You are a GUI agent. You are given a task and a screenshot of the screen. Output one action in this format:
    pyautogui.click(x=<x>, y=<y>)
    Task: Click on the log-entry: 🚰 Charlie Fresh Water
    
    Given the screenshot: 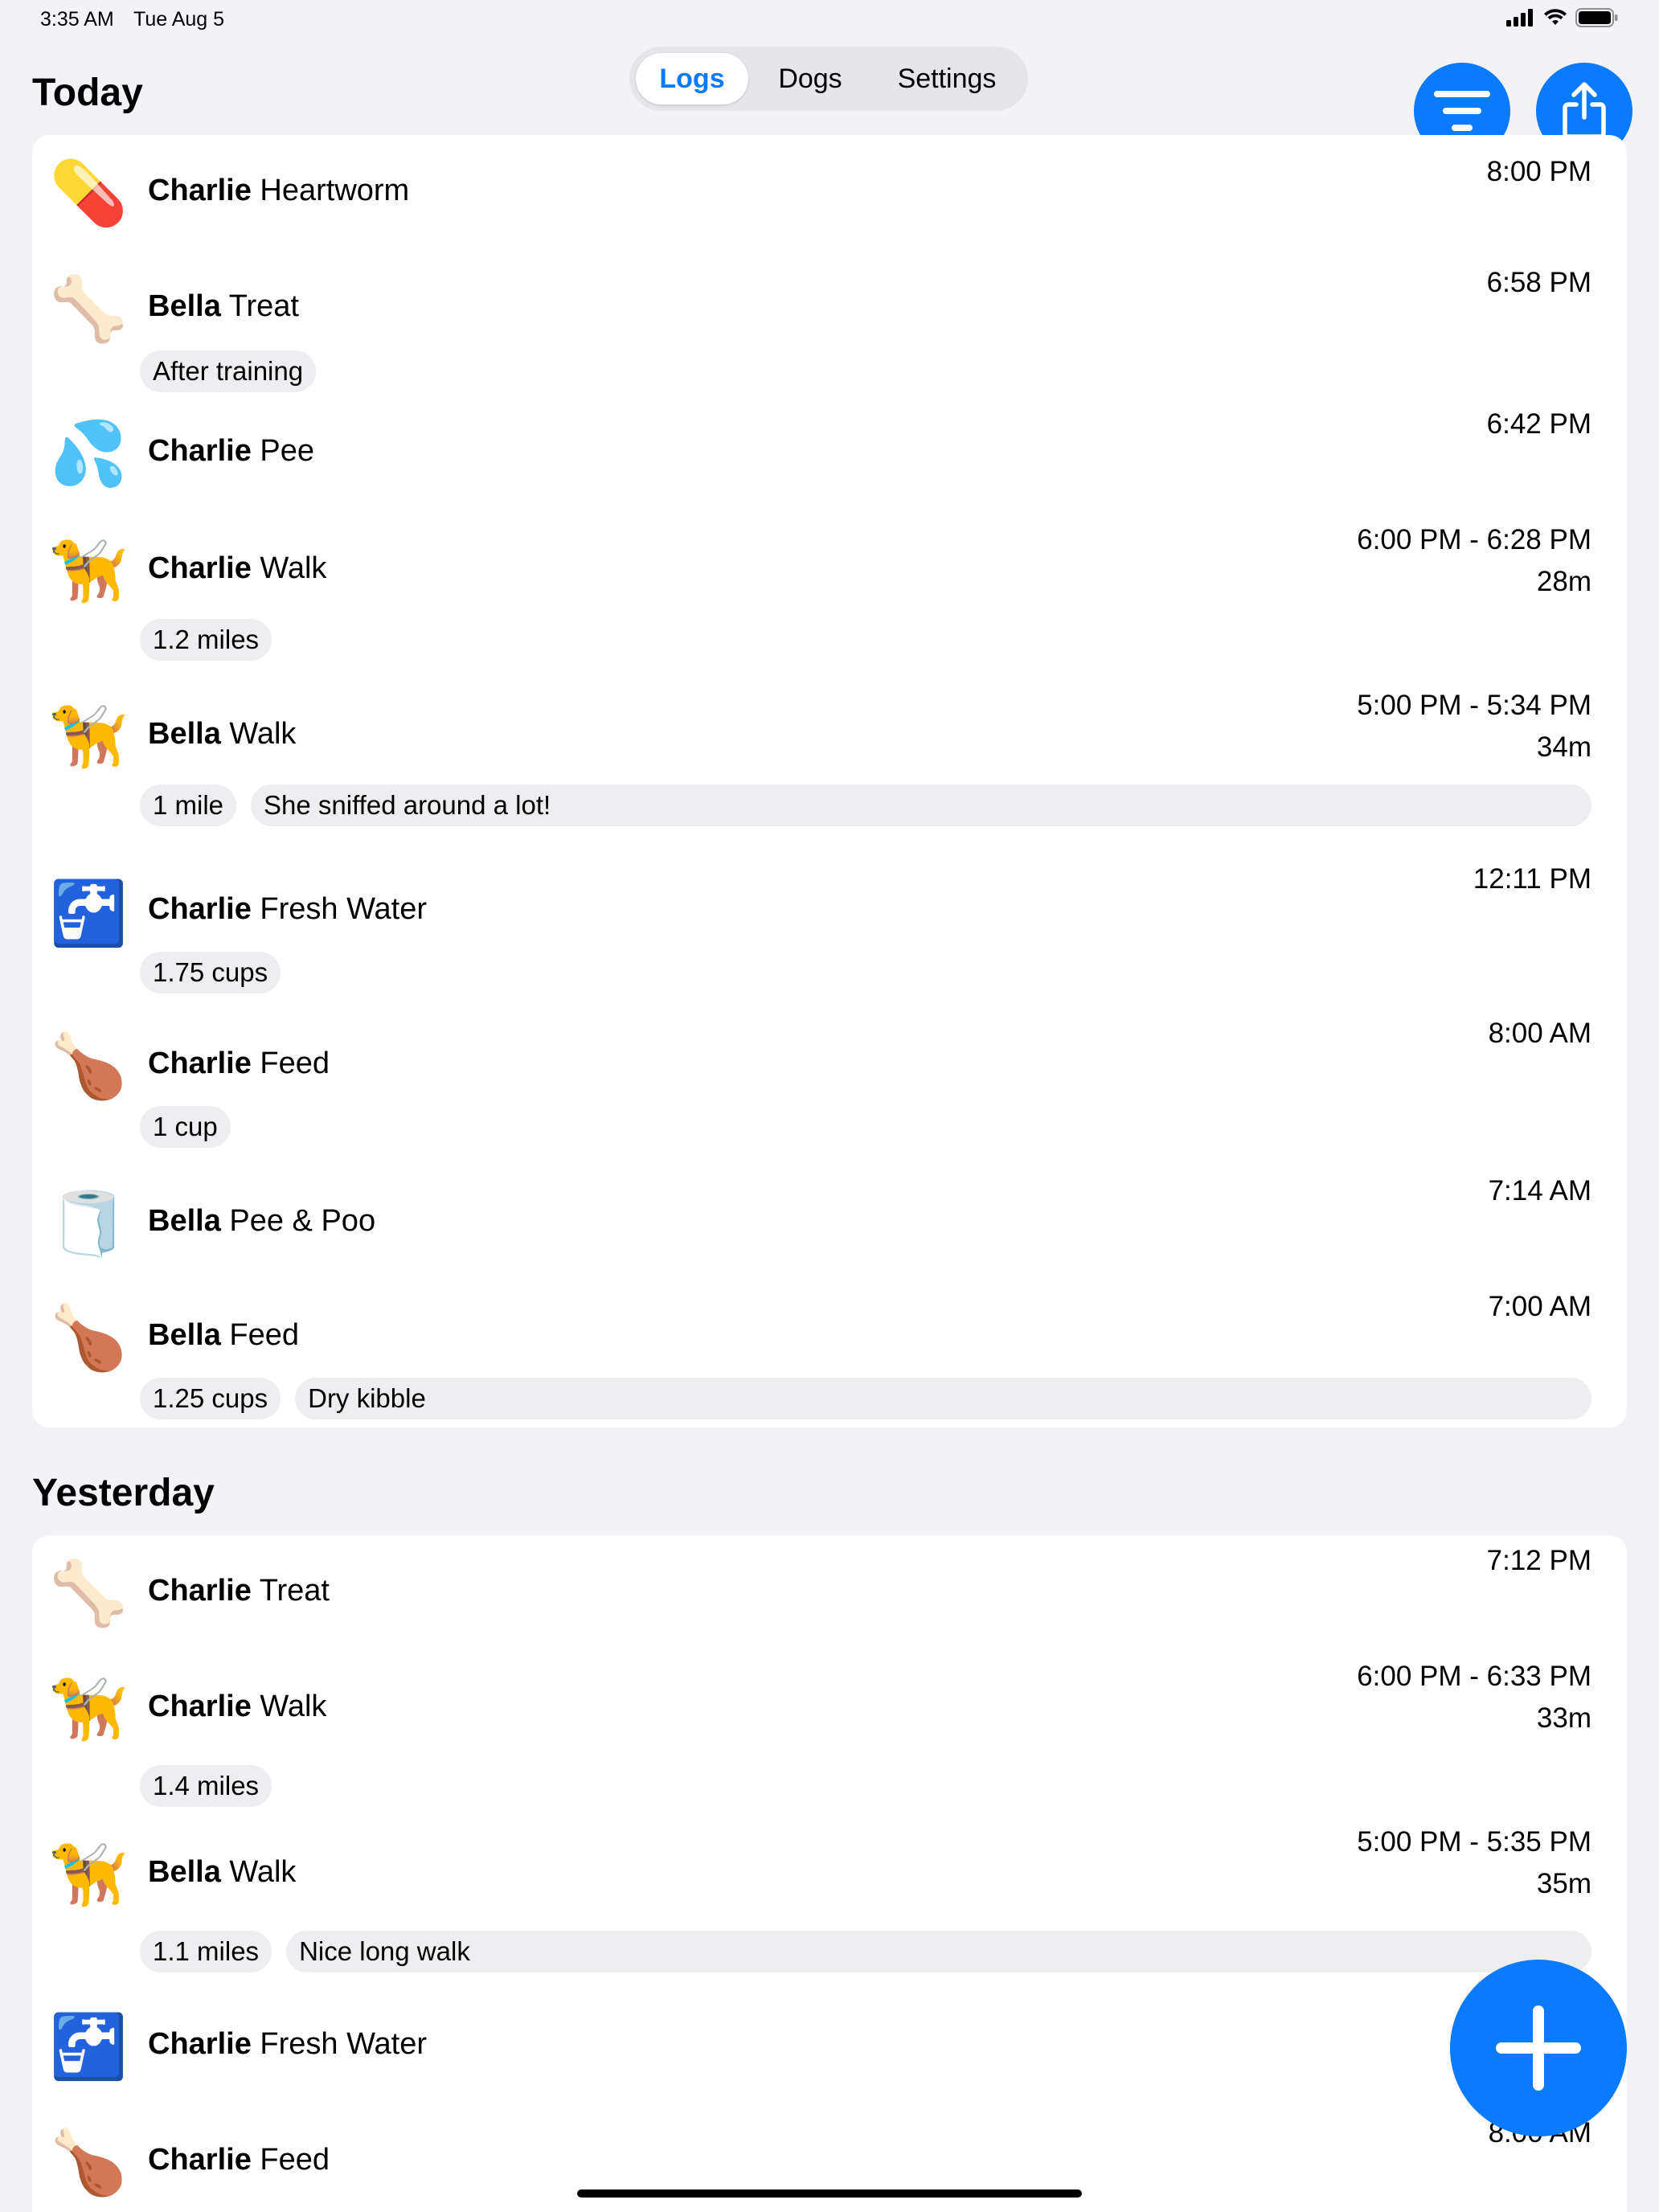 What is the action you would take?
    pyautogui.click(x=829, y=2040)
    